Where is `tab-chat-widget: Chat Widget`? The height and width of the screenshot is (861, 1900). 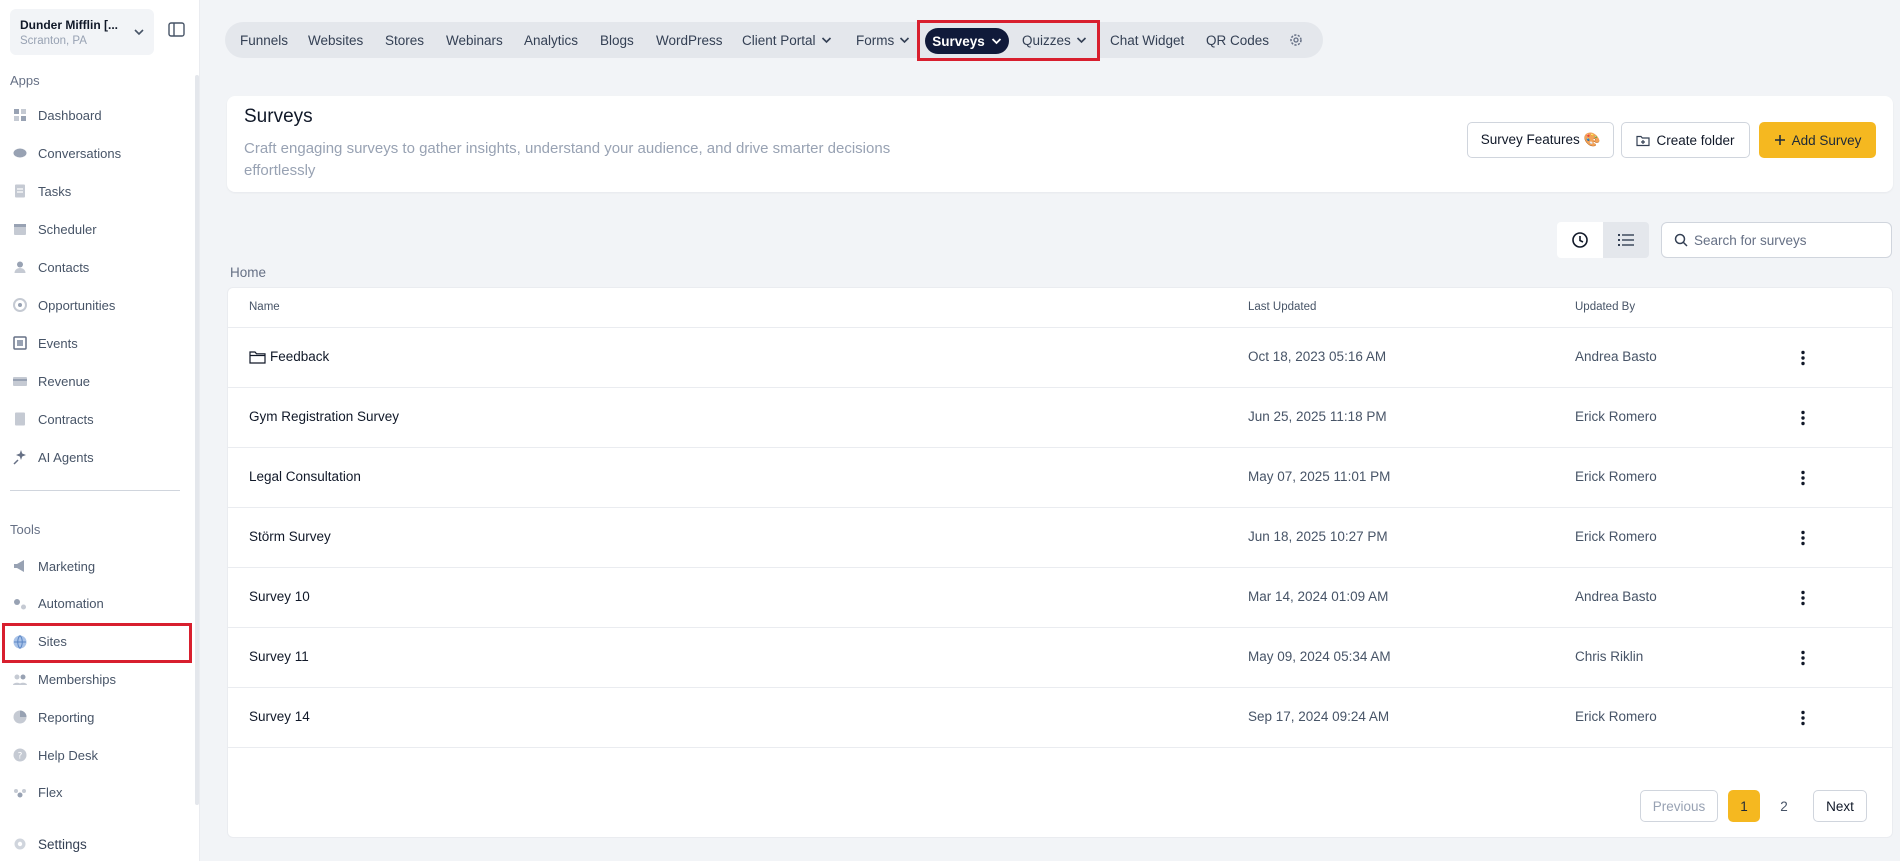
tab-chat-widget: Chat Widget is located at coordinates (1147, 40).